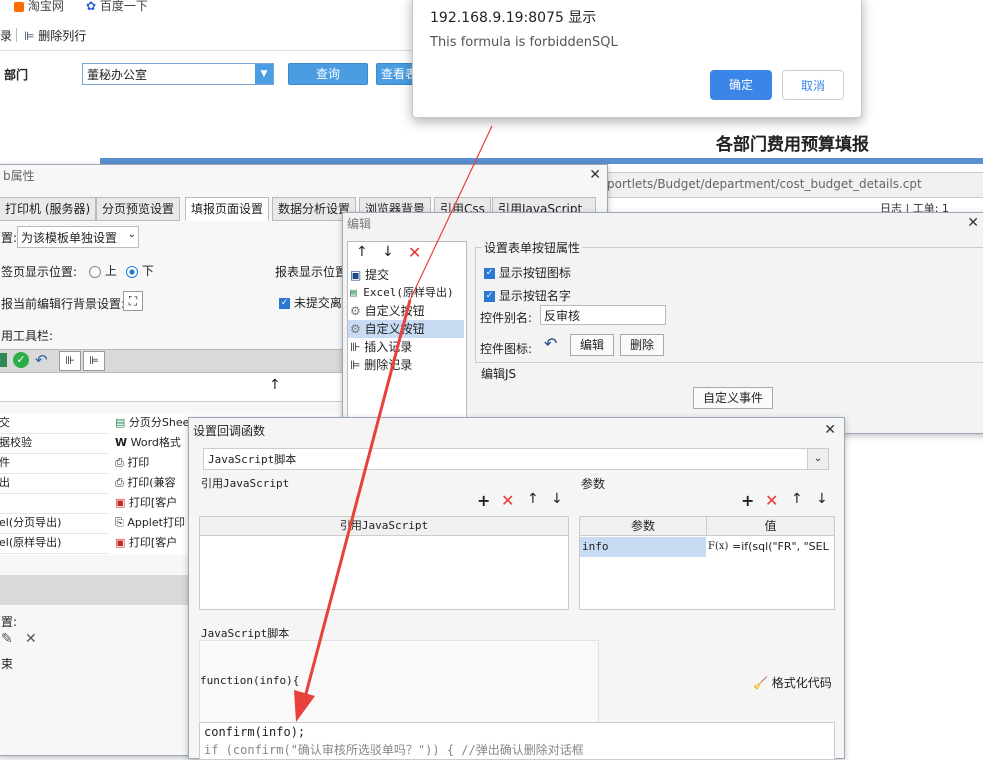  I want to click on web-attributes-titlebar: b属性, so click(303, 176).